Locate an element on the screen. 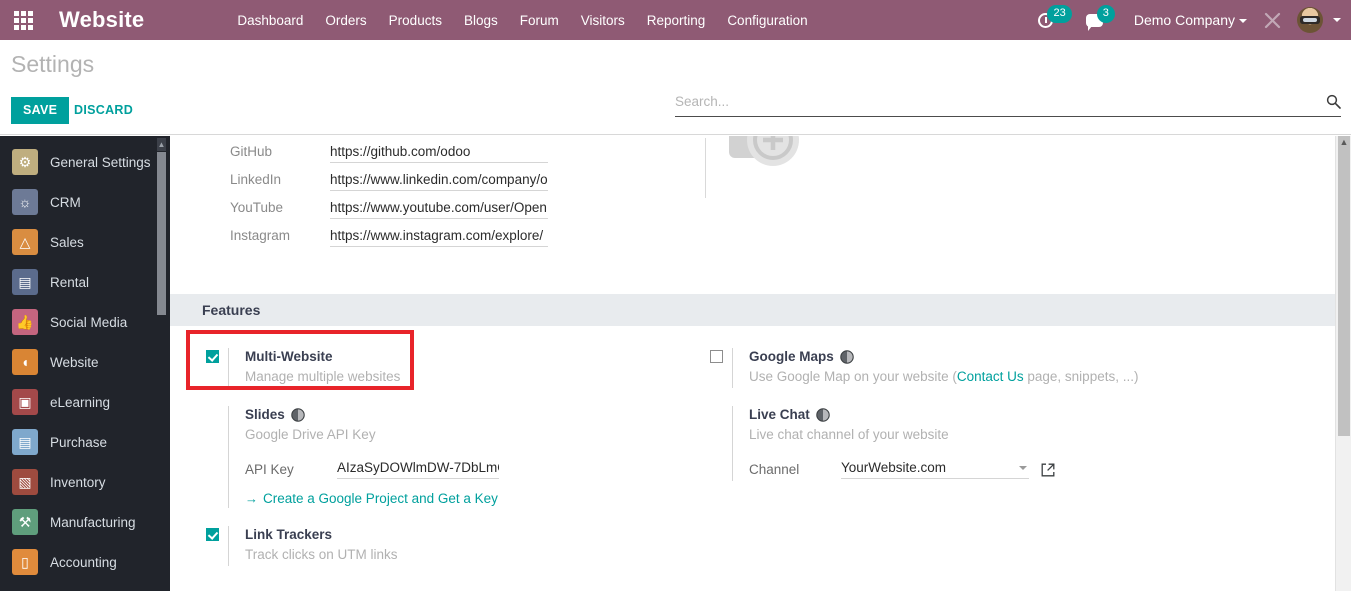 This screenshot has height=591, width=1351. avatar is located at coordinates (1310, 20).